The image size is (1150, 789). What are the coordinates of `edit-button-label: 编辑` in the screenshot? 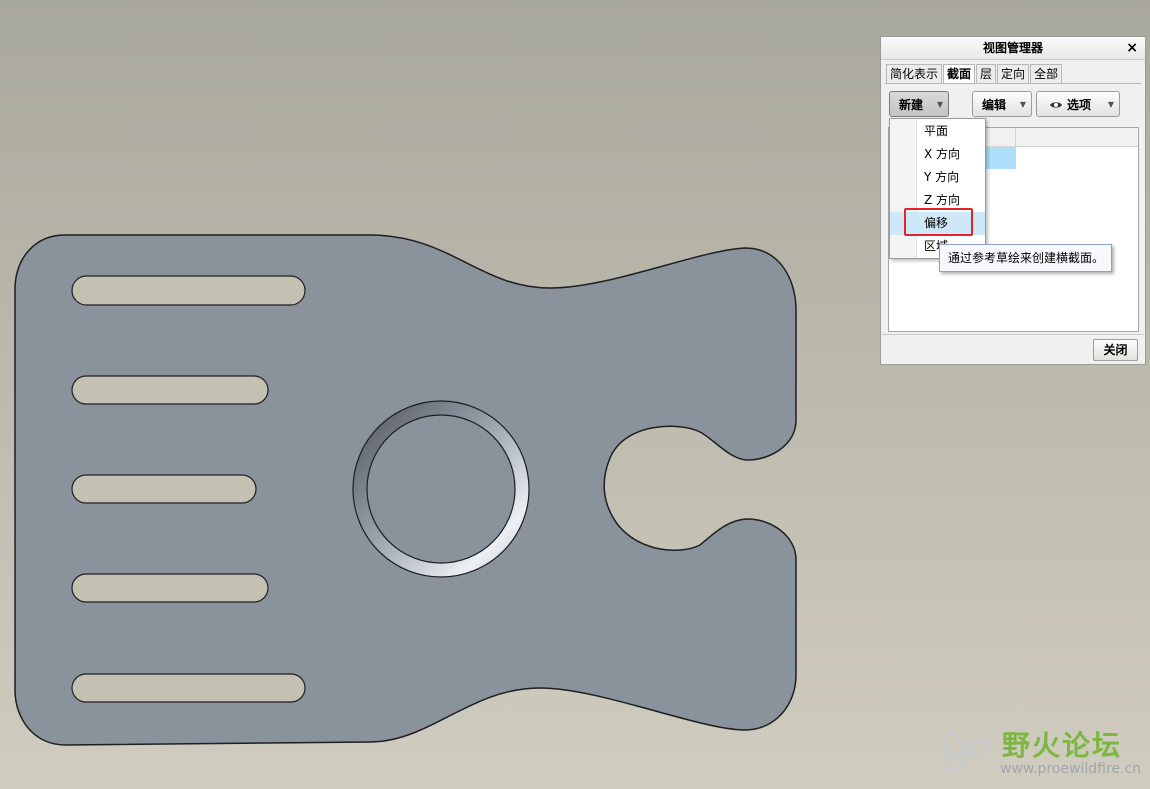 It's located at (994, 105).